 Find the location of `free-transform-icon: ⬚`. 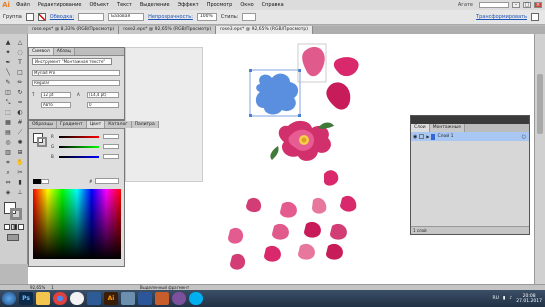

free-transform-icon: ⬚ is located at coordinates (8, 112).